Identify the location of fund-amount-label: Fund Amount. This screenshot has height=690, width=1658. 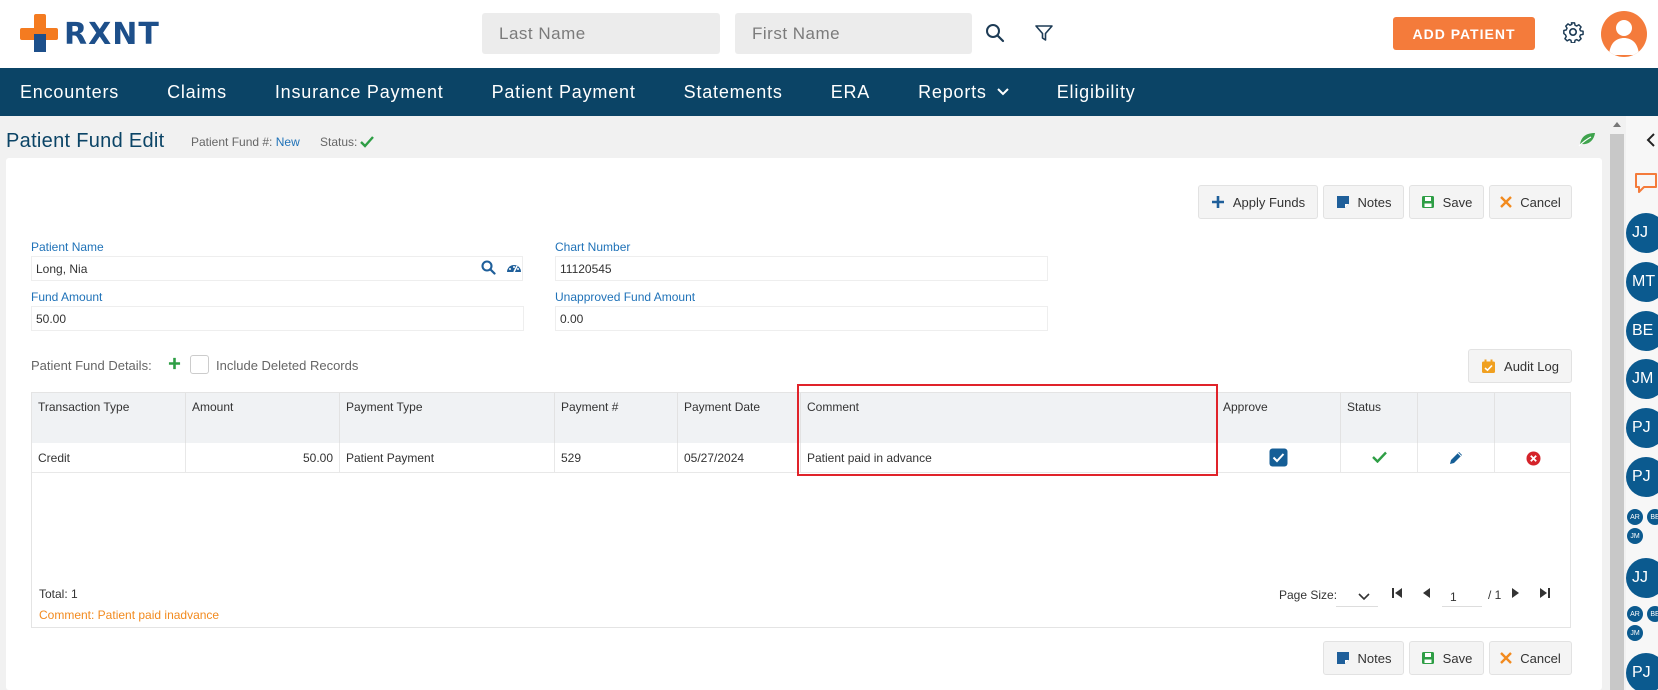
(67, 297).